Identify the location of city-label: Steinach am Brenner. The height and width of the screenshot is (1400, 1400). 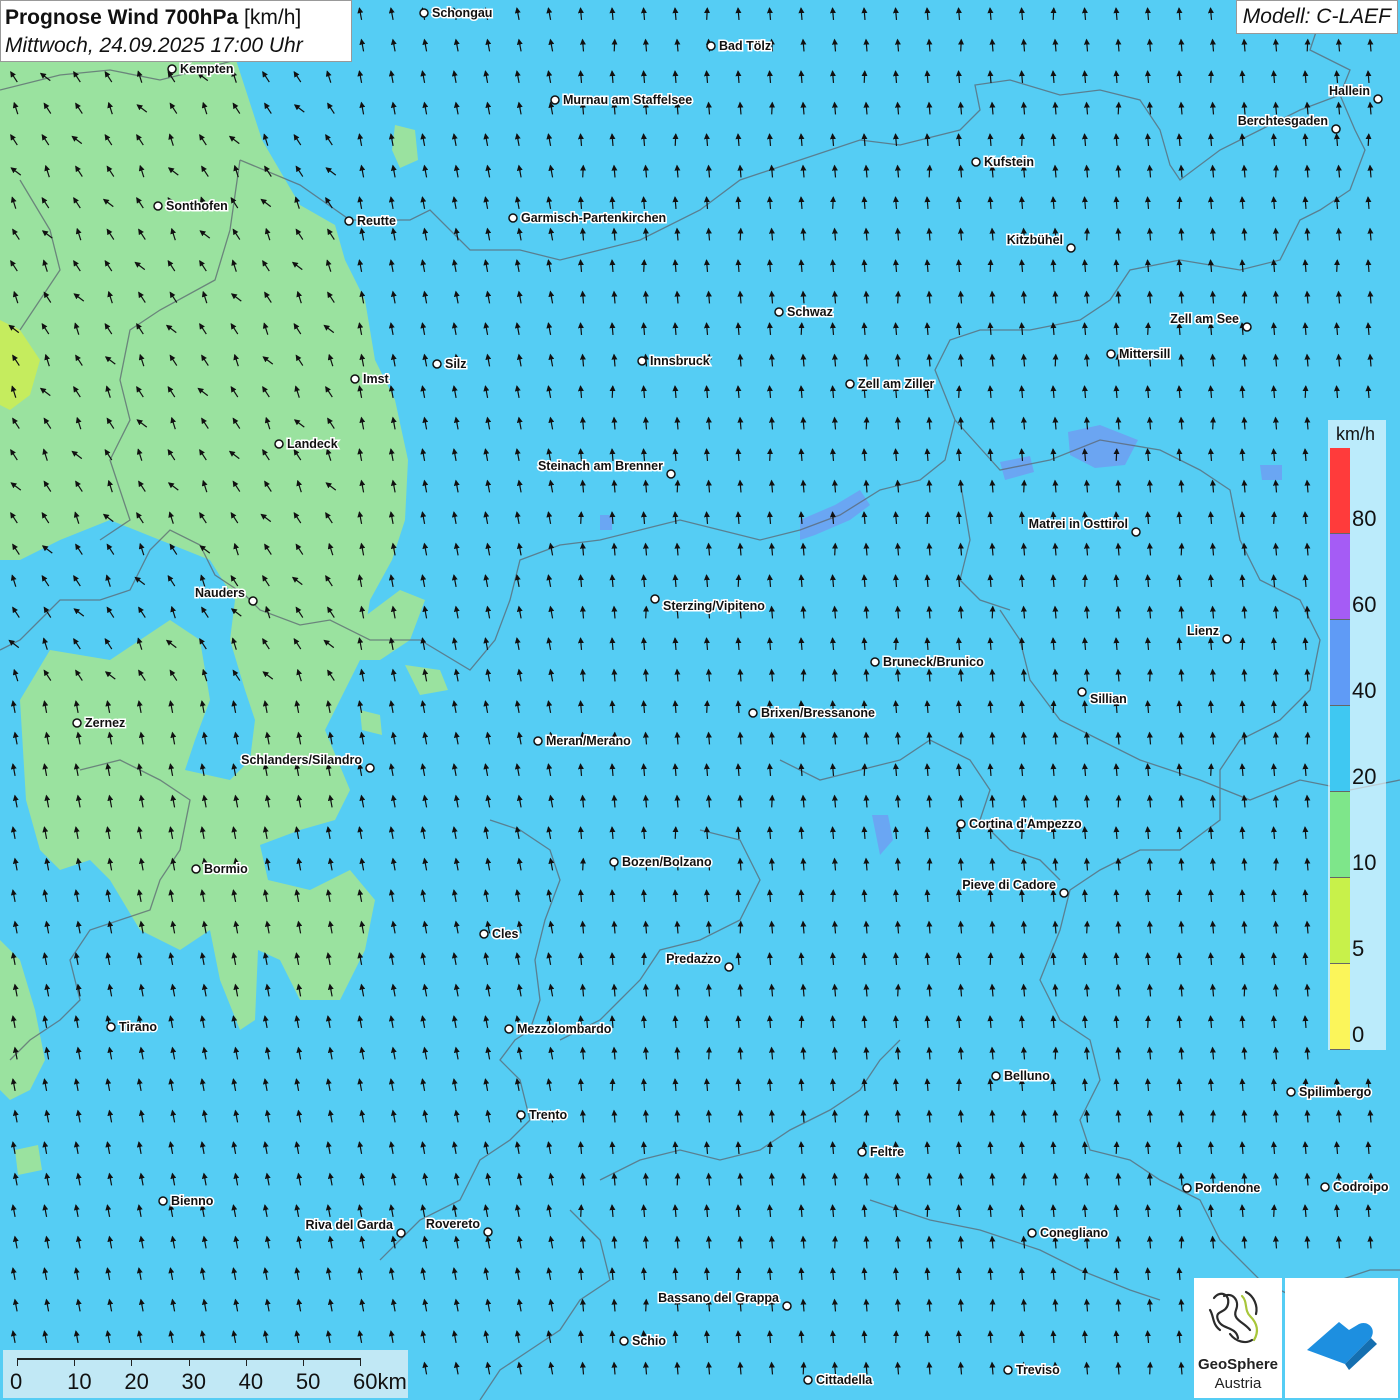
(600, 466).